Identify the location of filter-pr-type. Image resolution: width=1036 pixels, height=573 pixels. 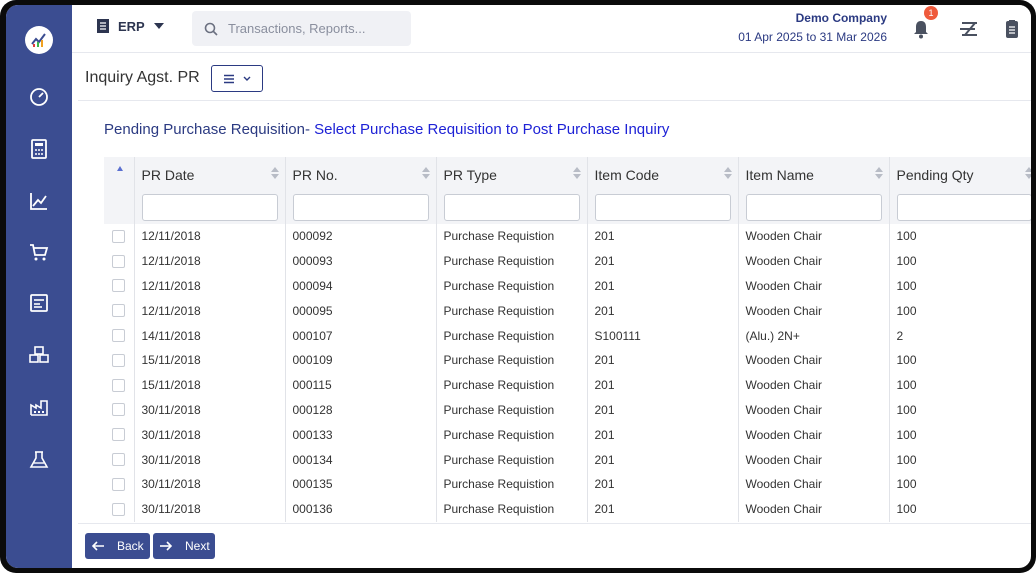
(511, 207).